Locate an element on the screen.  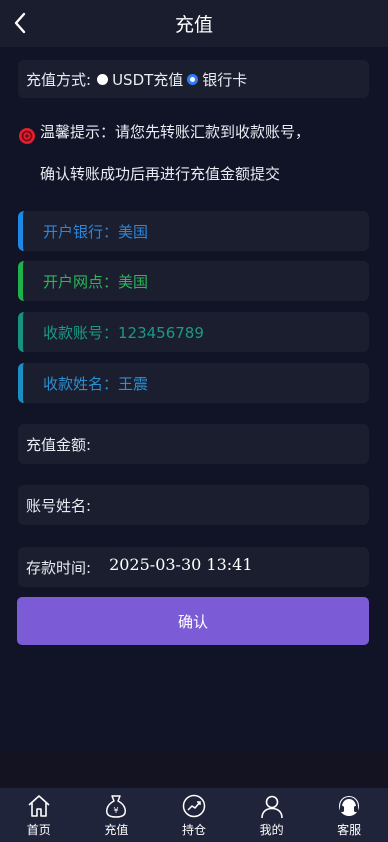
bottom-spacer is located at coordinates (194, 770).